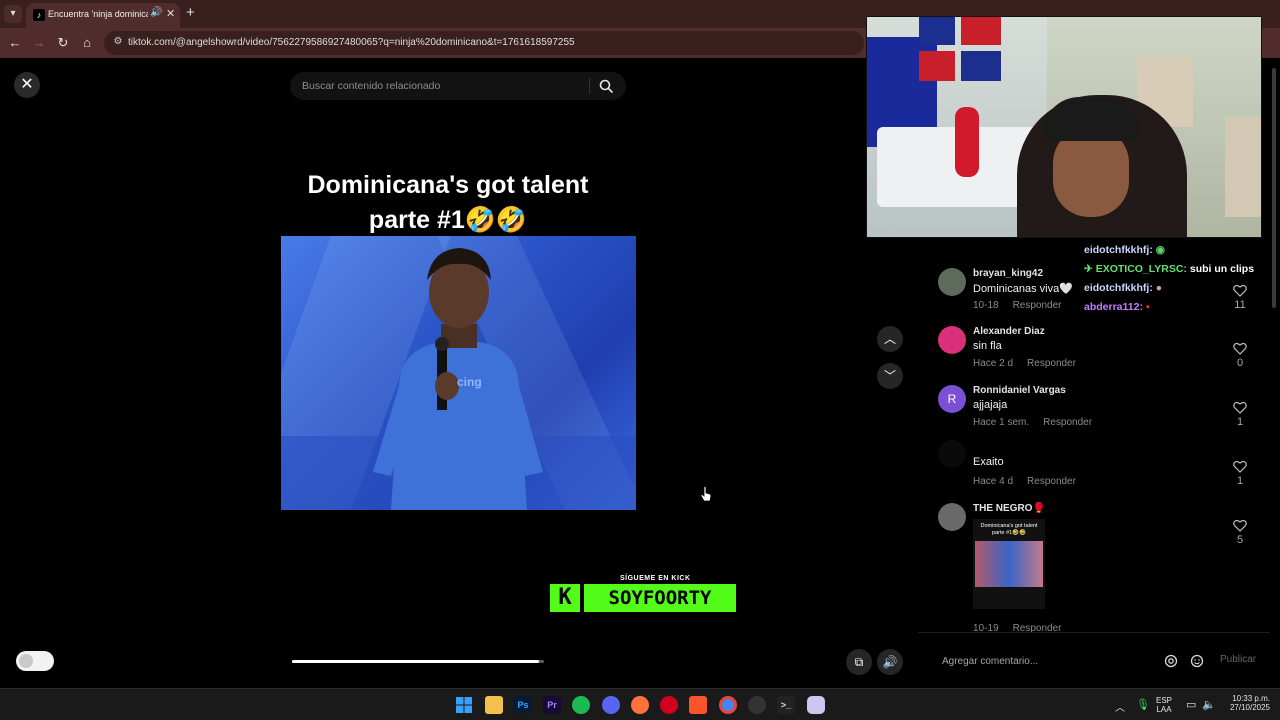  I want to click on stream-chat-message: eidotchfkkhfj: ●, so click(1123, 288).